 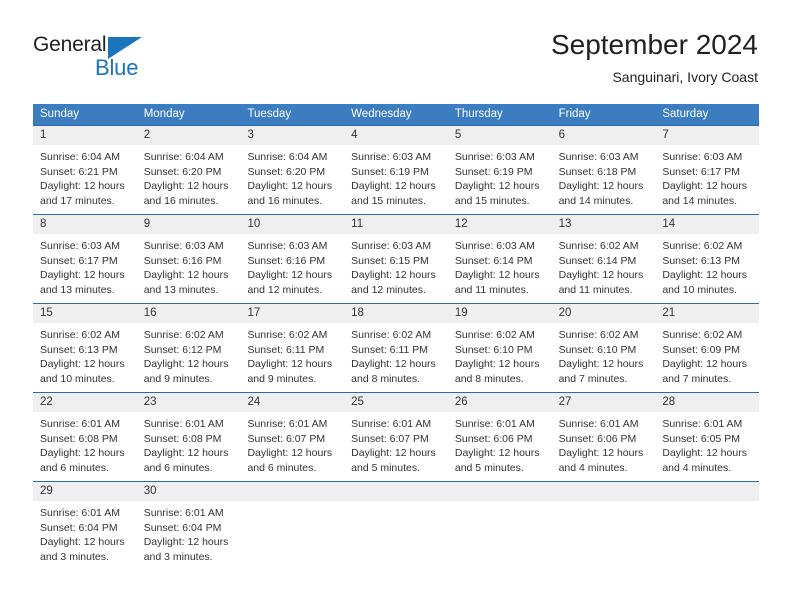 I want to click on daylight-text-cont: and 11 minutes., so click(x=595, y=289).